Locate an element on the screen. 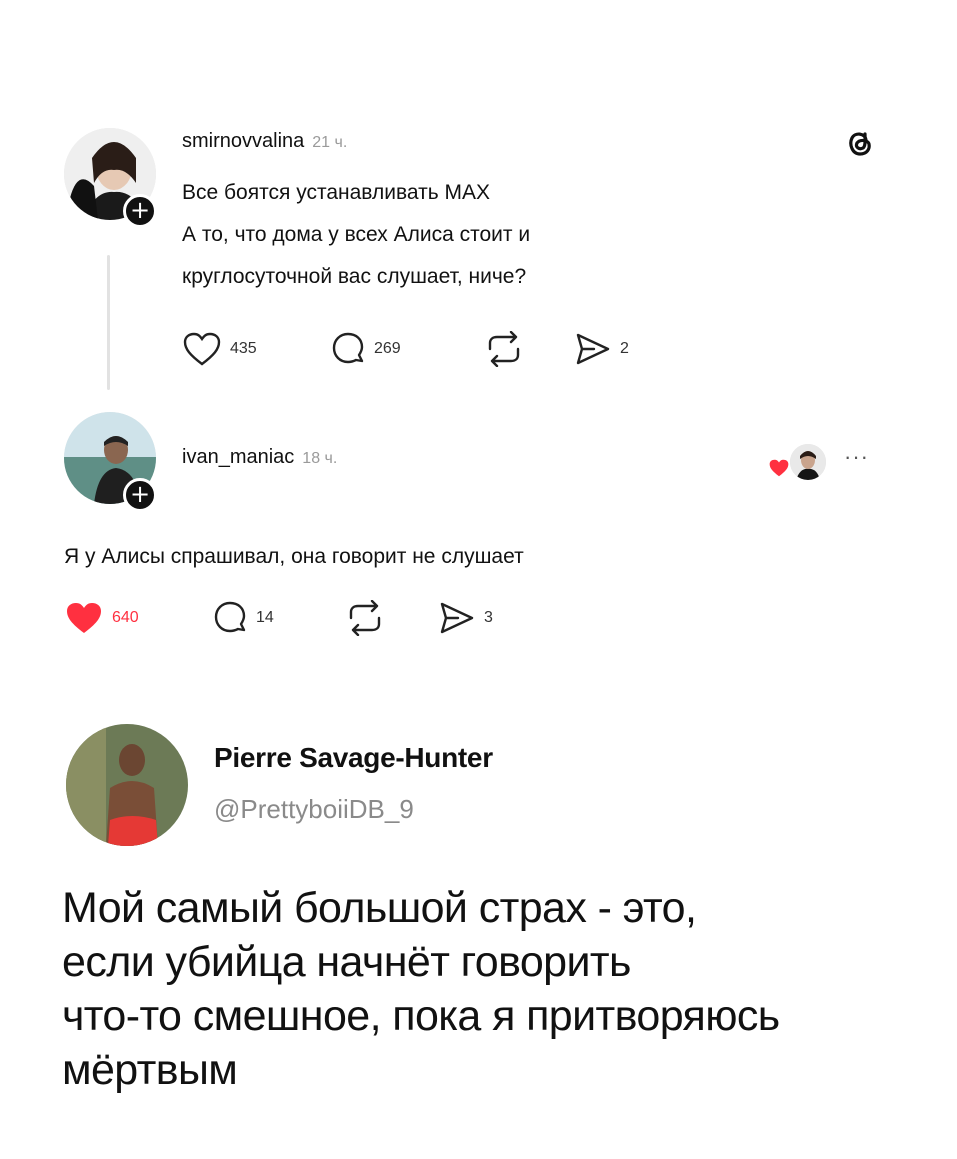 The height and width of the screenshot is (1159, 957). tweet-text-line: Мой самый большой страх - это, is located at coordinates (379, 908).